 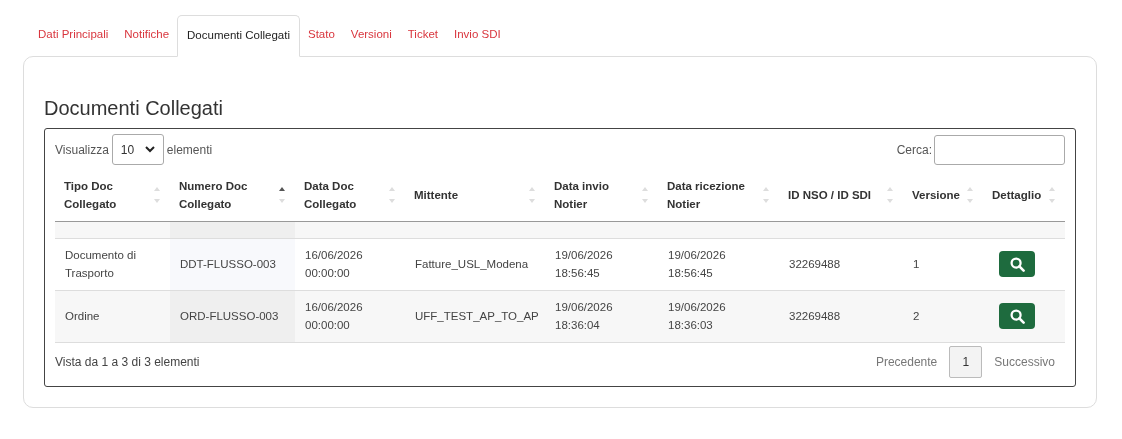 I want to click on page-button: 1, so click(x=966, y=361).